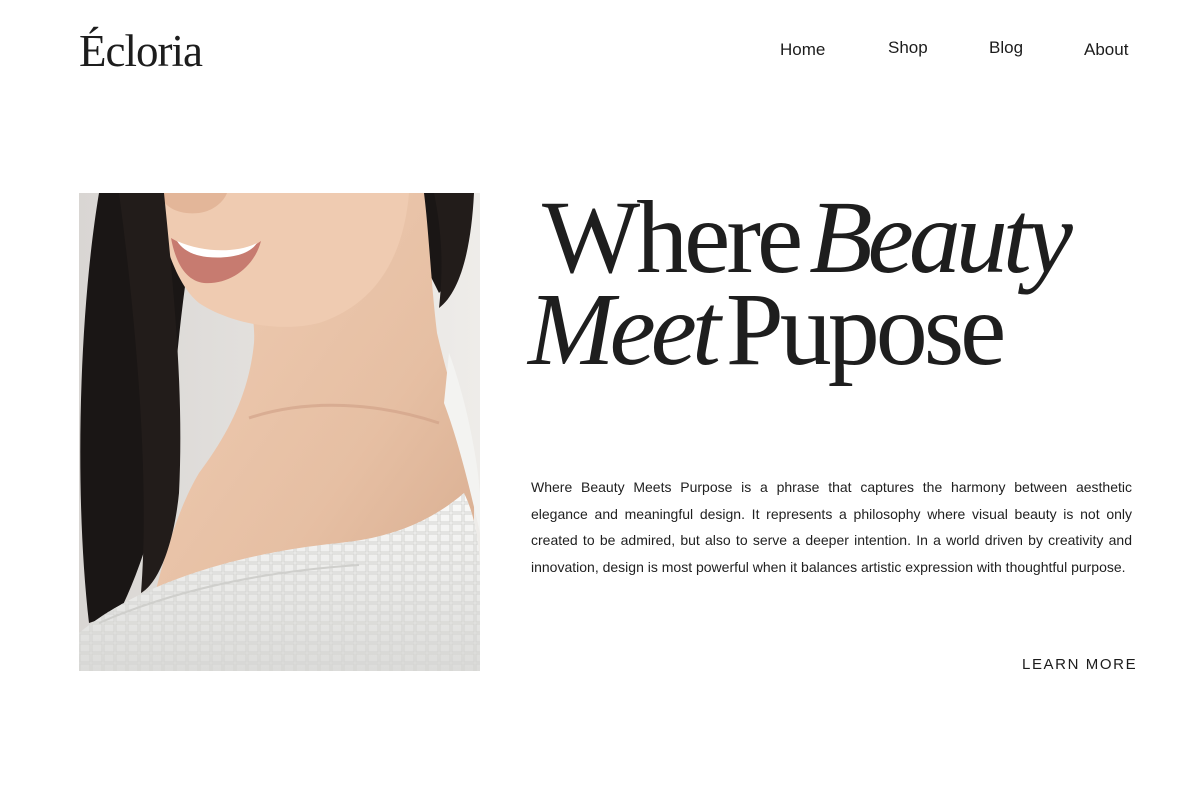 The width and height of the screenshot is (1200, 800). Describe the element at coordinates (1106, 50) in the screenshot. I see `nav-about-link: About` at that location.